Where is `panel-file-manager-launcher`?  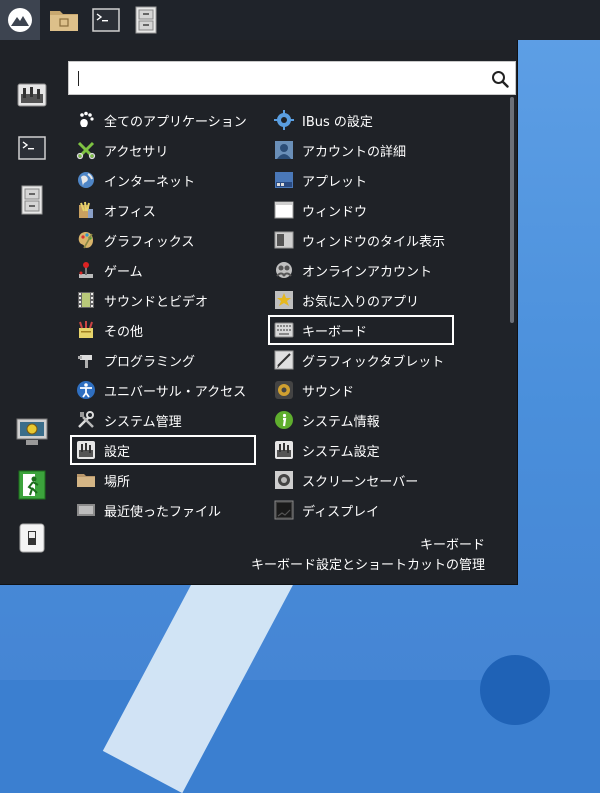
panel-file-manager-launcher is located at coordinates (64, 20).